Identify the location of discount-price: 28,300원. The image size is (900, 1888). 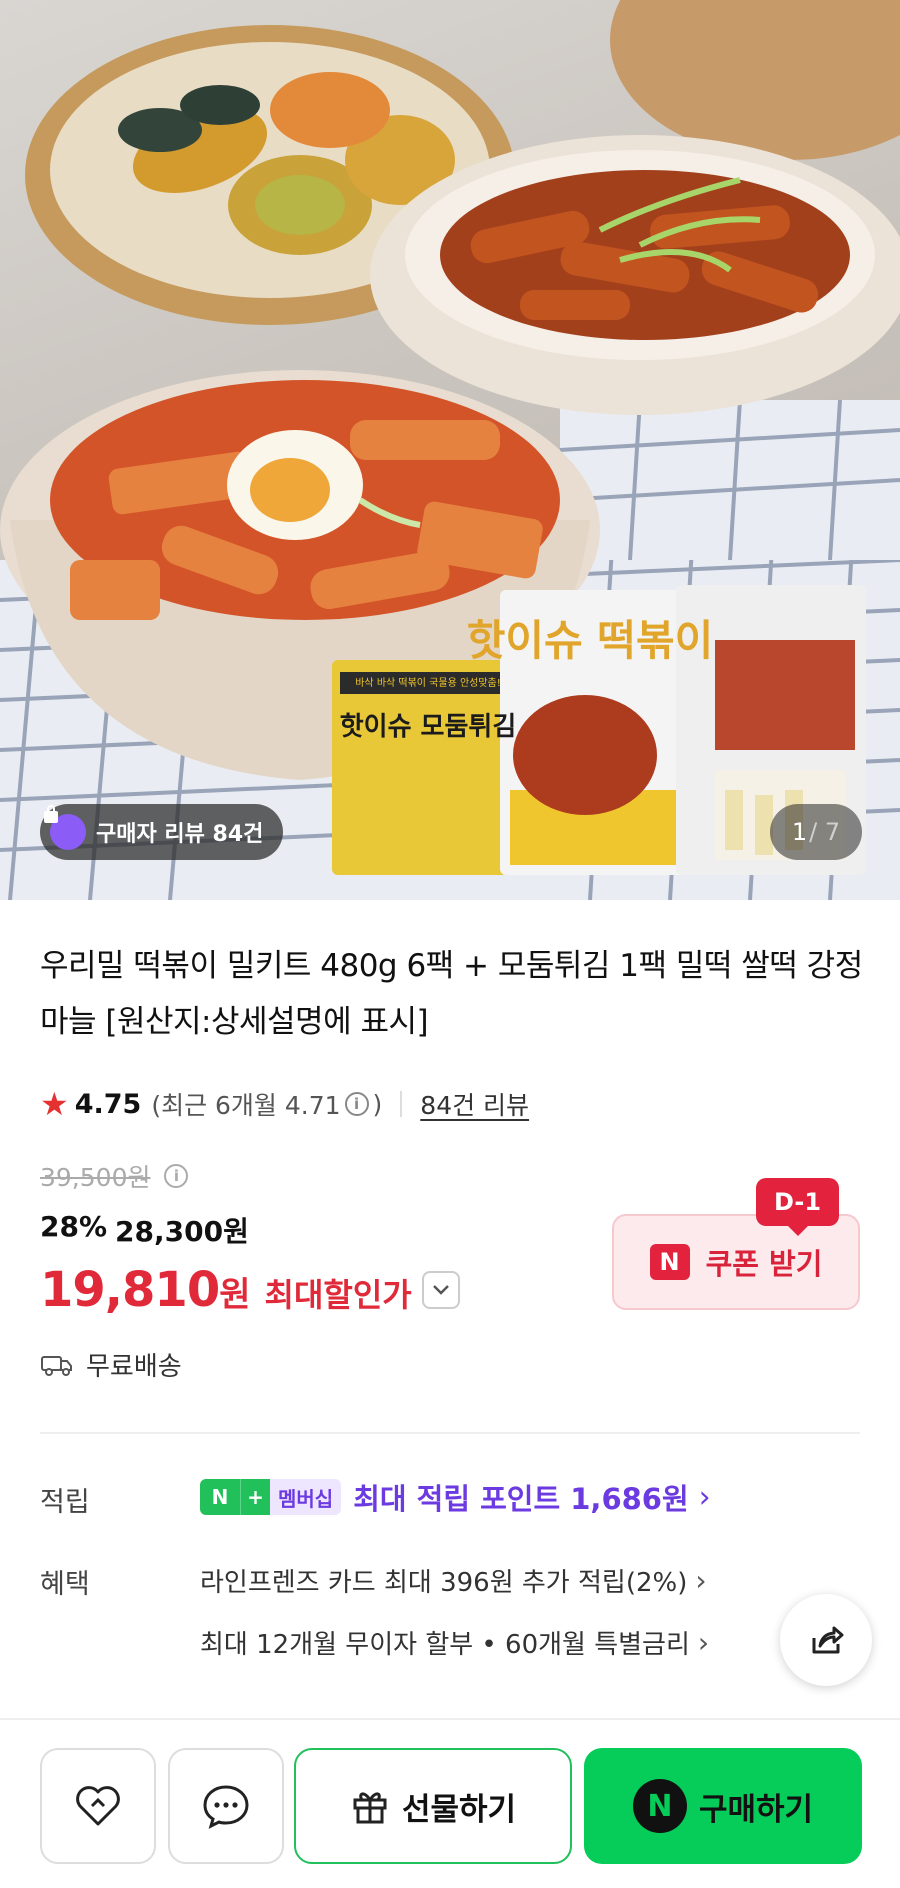
(182, 1231).